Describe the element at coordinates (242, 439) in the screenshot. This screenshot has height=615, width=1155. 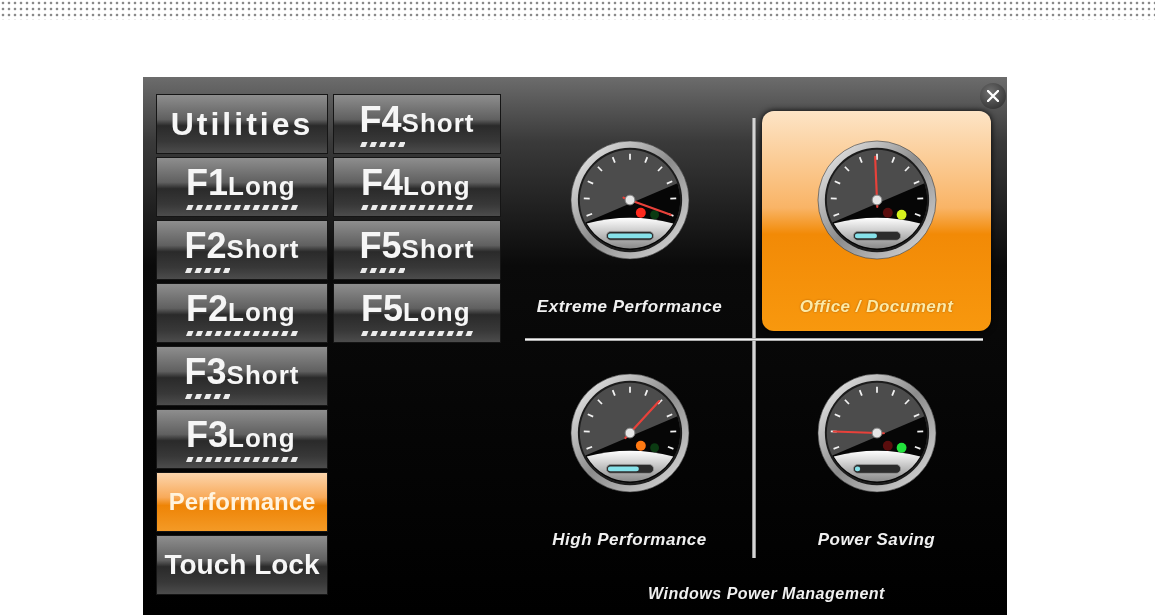
I see `function-key-button: F3Long` at that location.